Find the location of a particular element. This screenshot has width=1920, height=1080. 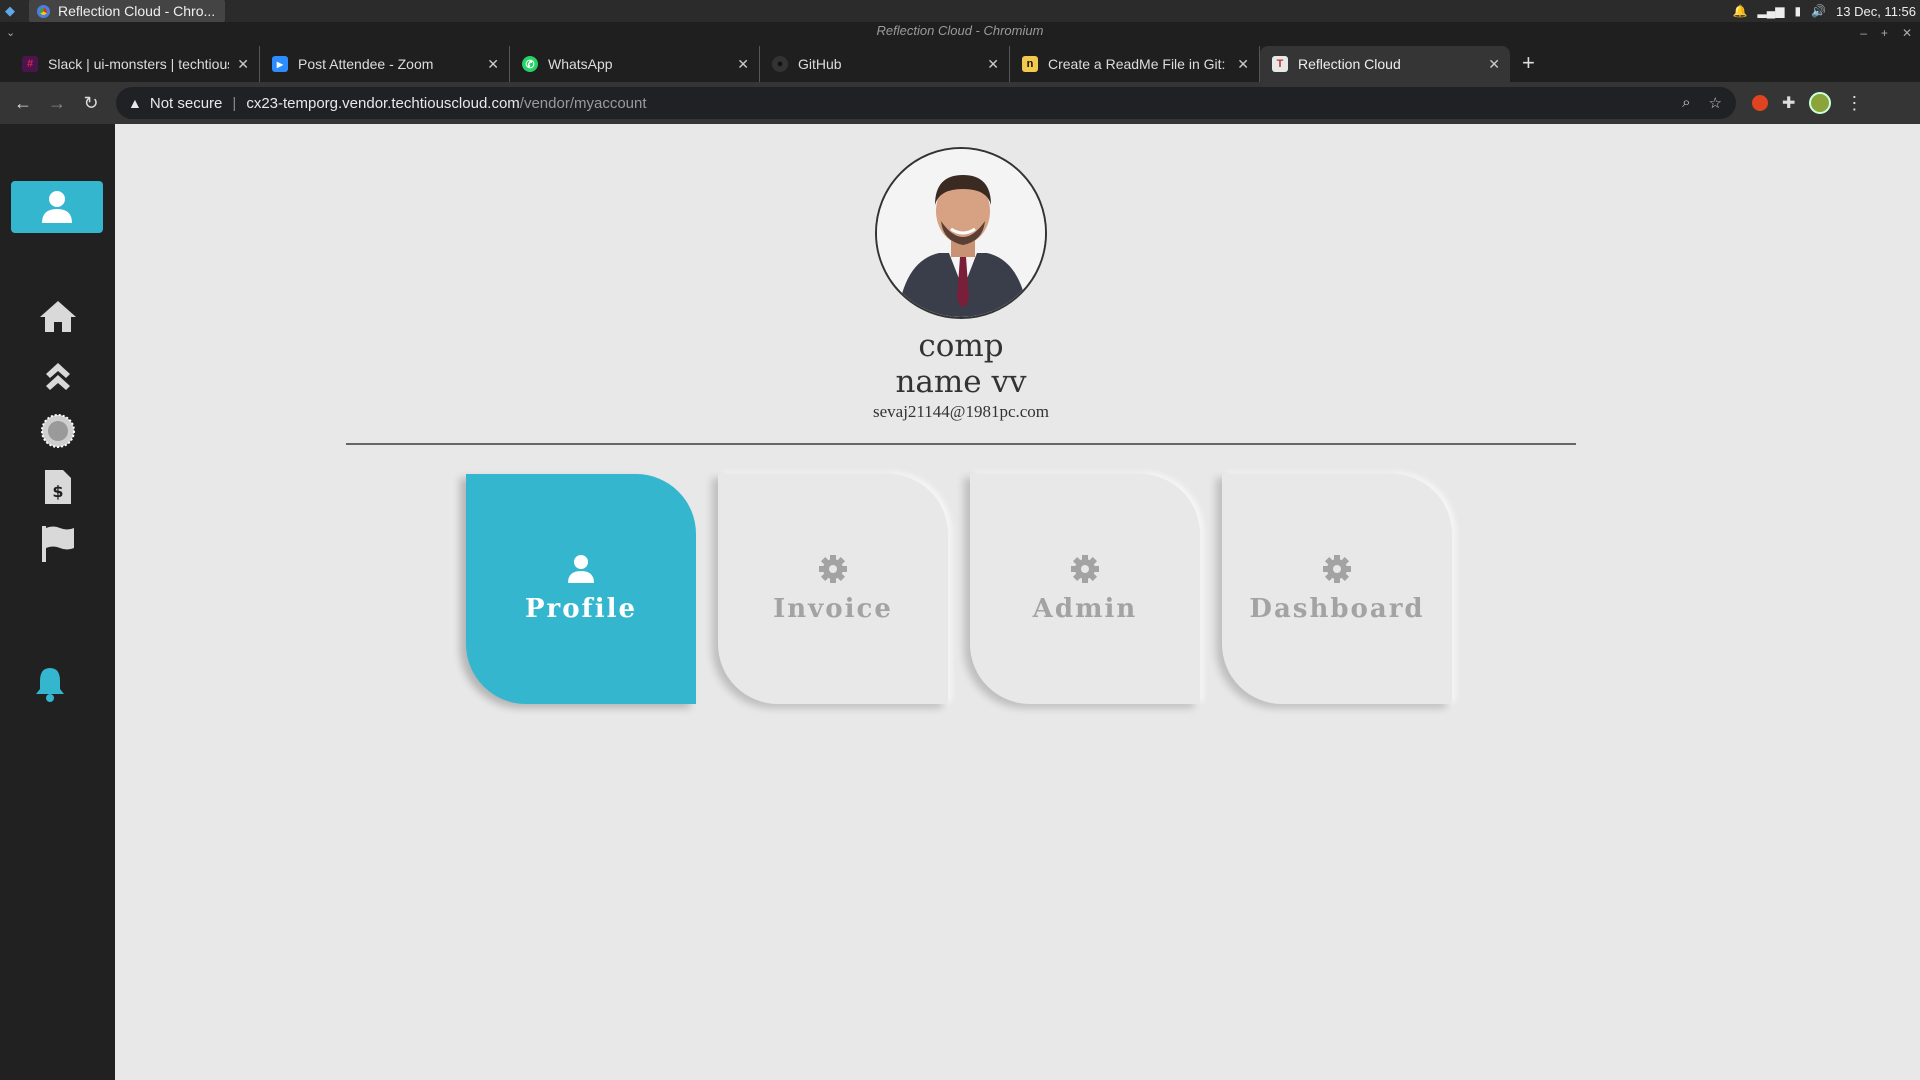

url-path: /vendor/myaccount is located at coordinates (583, 103).